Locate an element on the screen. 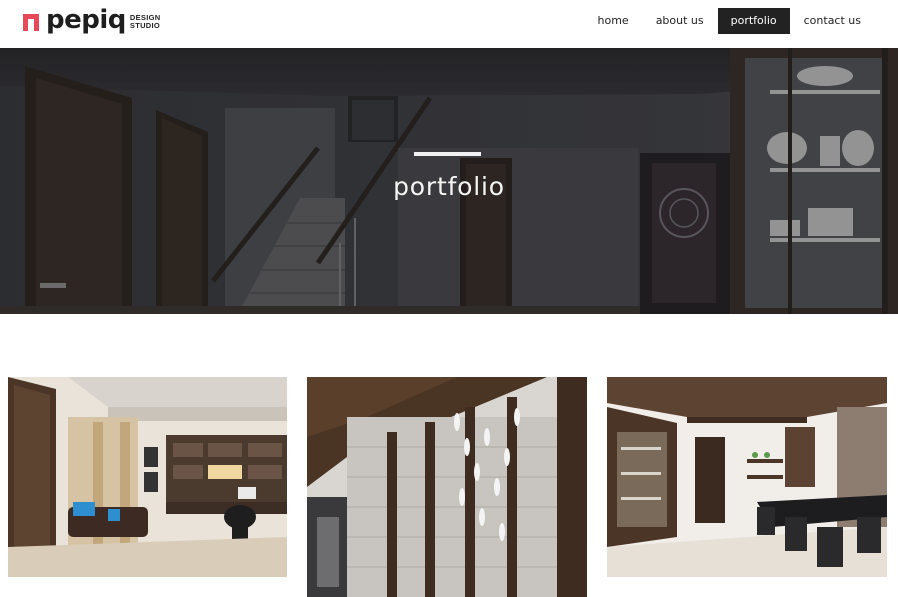 The width and height of the screenshot is (898, 597). brand-name: pepiq is located at coordinates (86, 20).